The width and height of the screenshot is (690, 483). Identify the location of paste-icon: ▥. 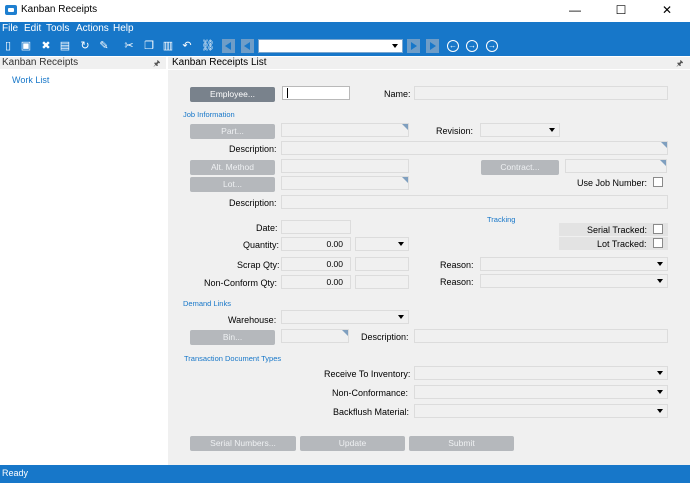
(168, 46).